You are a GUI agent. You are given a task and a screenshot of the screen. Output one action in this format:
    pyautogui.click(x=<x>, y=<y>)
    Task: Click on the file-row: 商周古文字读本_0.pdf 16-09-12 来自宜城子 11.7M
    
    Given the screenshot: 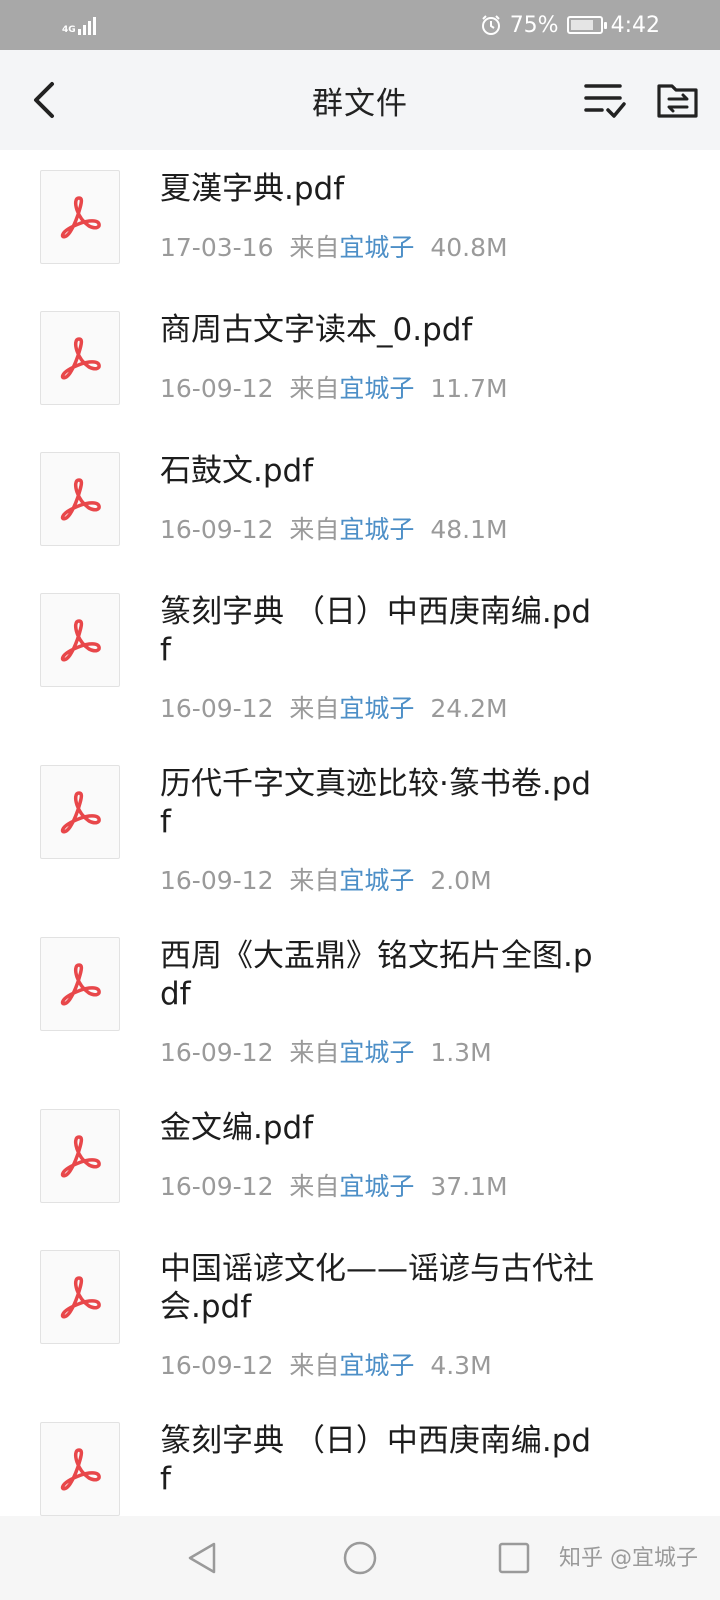 What is the action you would take?
    pyautogui.click(x=360, y=361)
    